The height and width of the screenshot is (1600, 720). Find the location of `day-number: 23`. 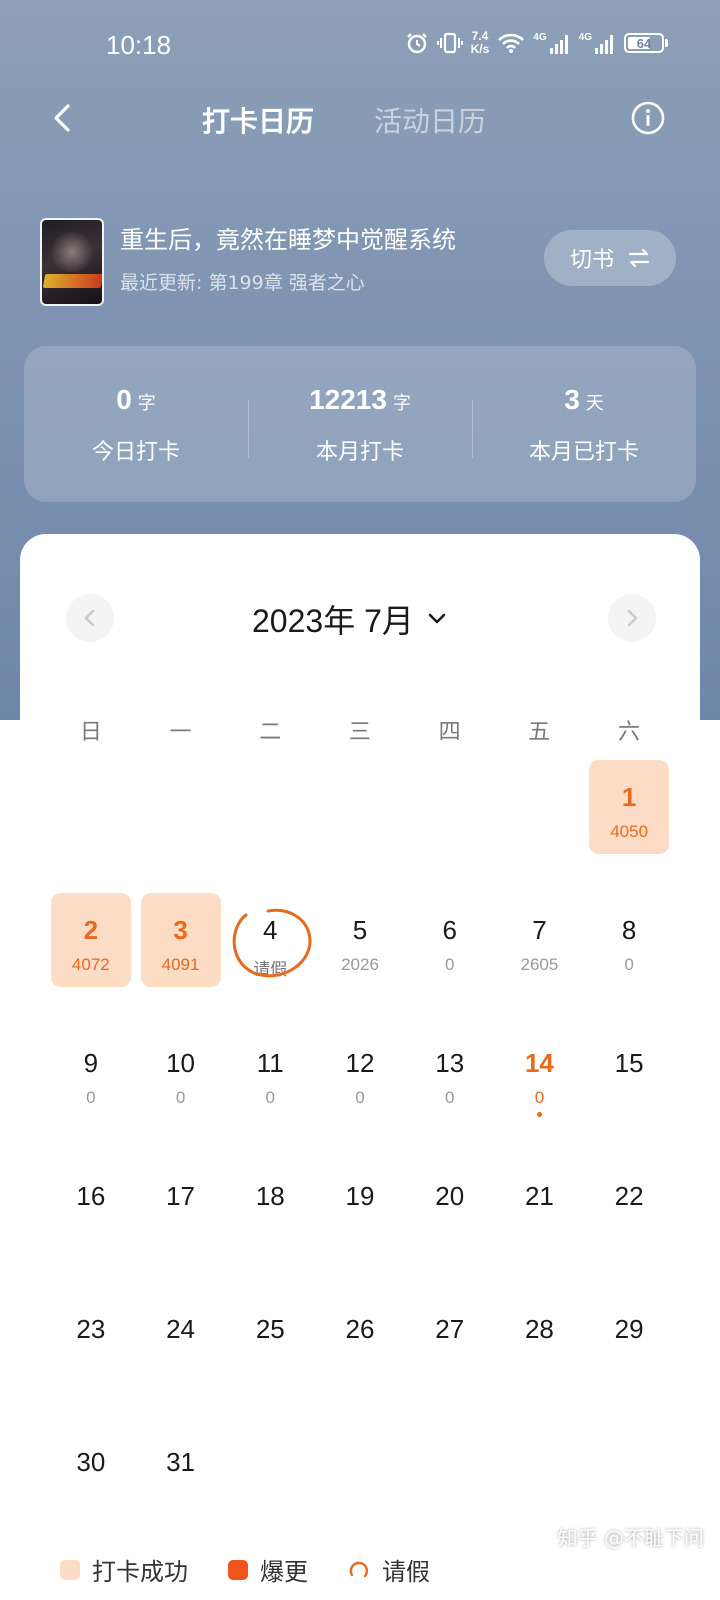

day-number: 23 is located at coordinates (91, 1329).